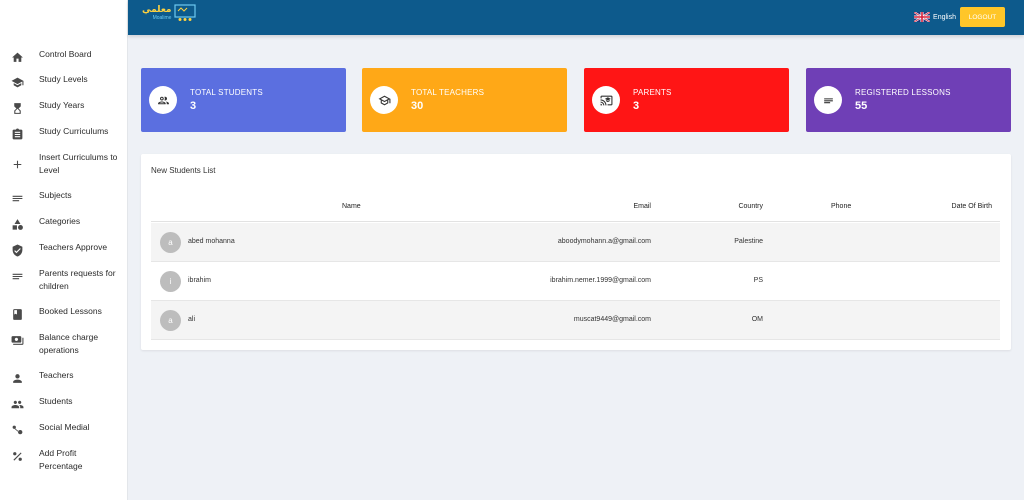 The image size is (1024, 500). I want to click on sidebar-item-balance-charge: Balance charge operations, so click(63, 345).